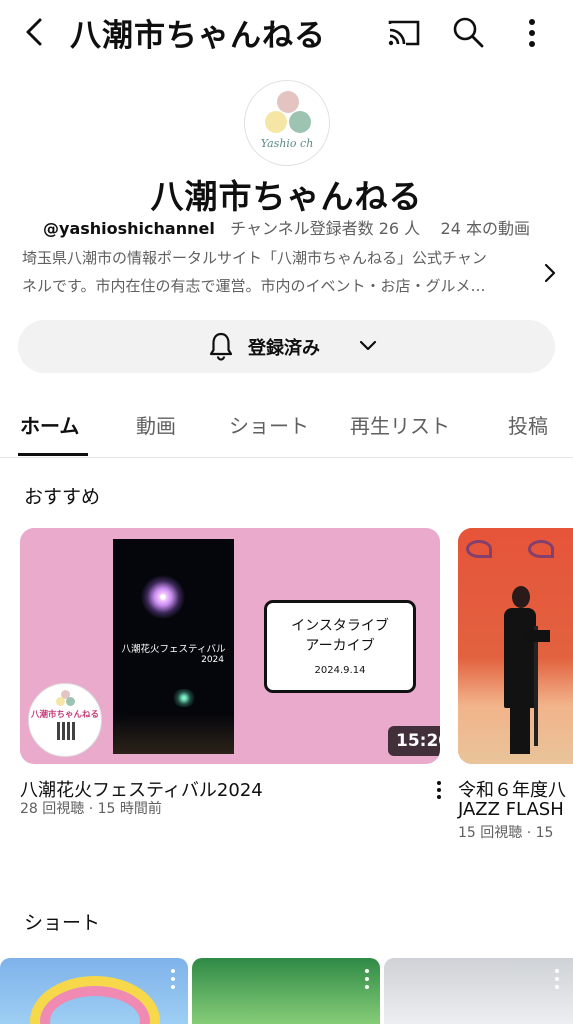 Image resolution: width=573 pixels, height=1024 pixels. Describe the element at coordinates (49, 424) in the screenshot. I see `tab-home: ホーム` at that location.